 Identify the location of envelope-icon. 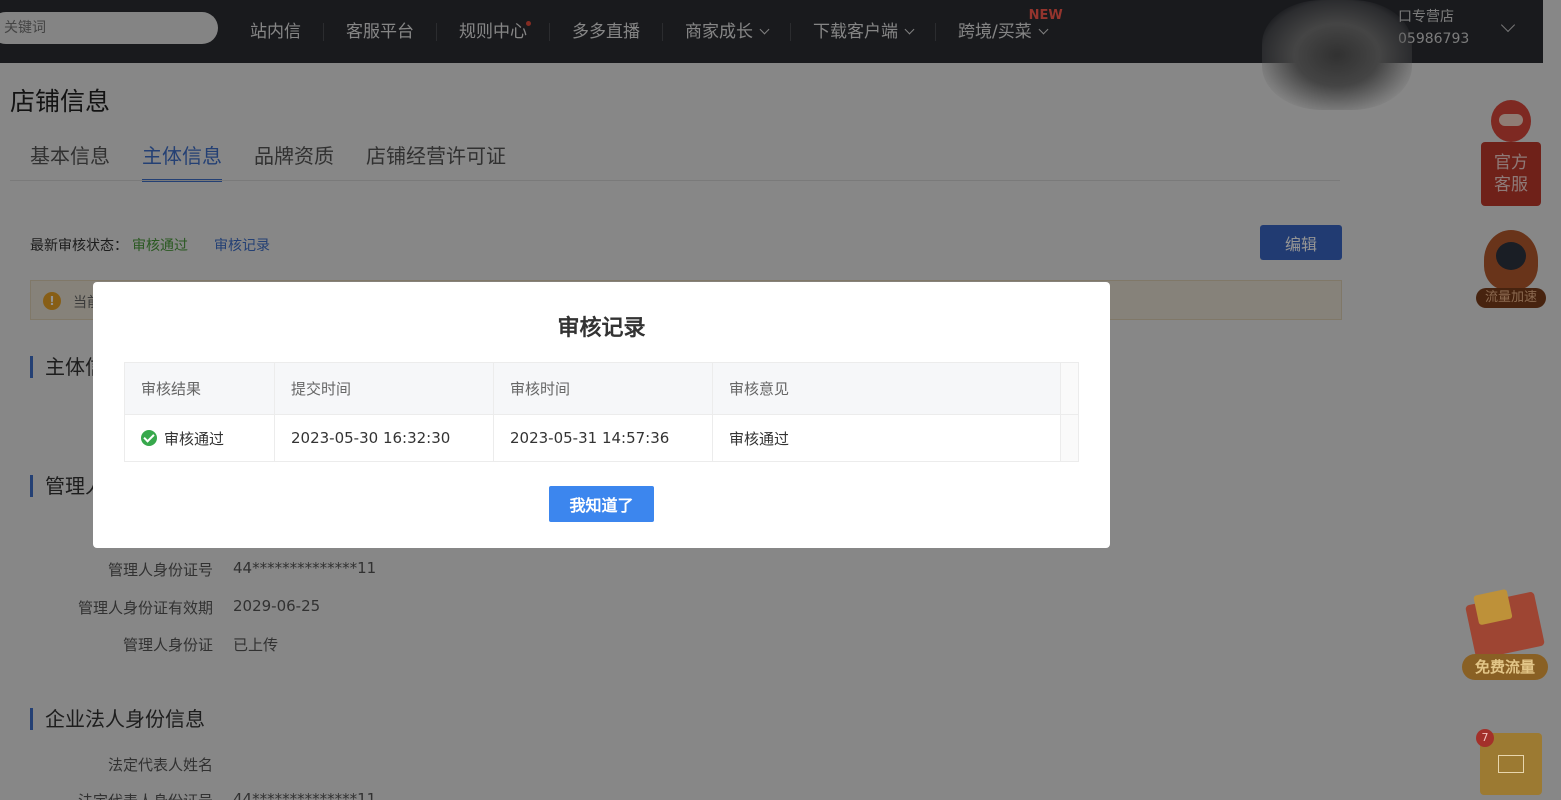
(1511, 764).